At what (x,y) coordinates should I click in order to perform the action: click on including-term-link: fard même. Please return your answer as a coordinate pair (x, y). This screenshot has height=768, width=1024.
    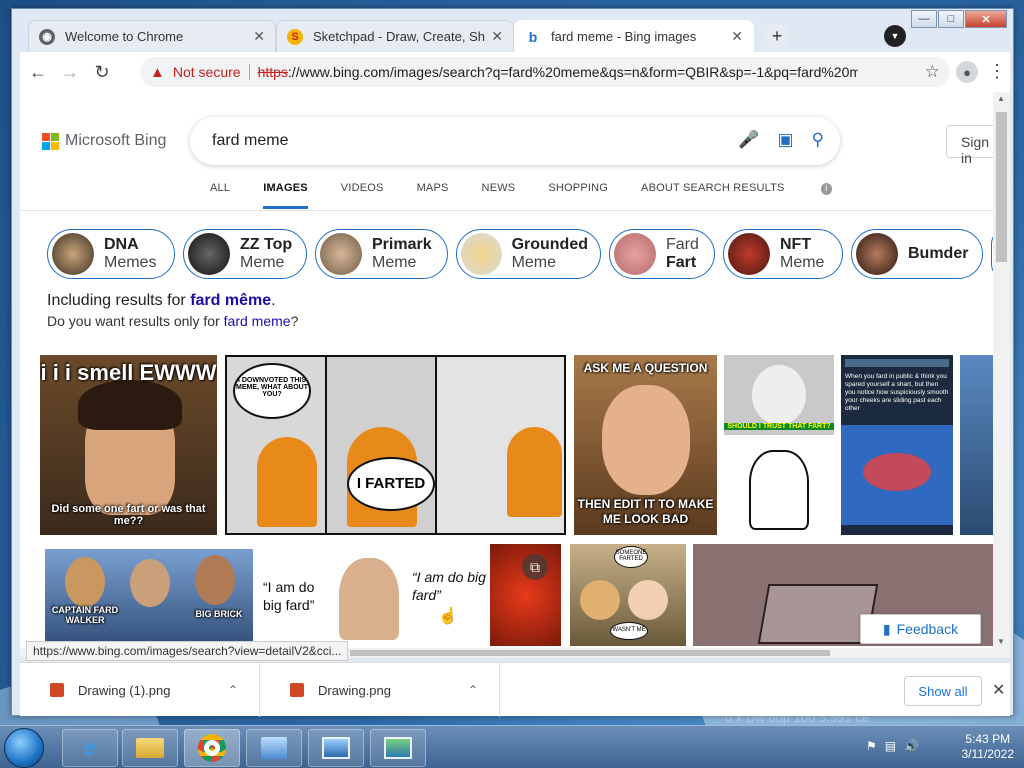
    Looking at the image, I should click on (230, 300).